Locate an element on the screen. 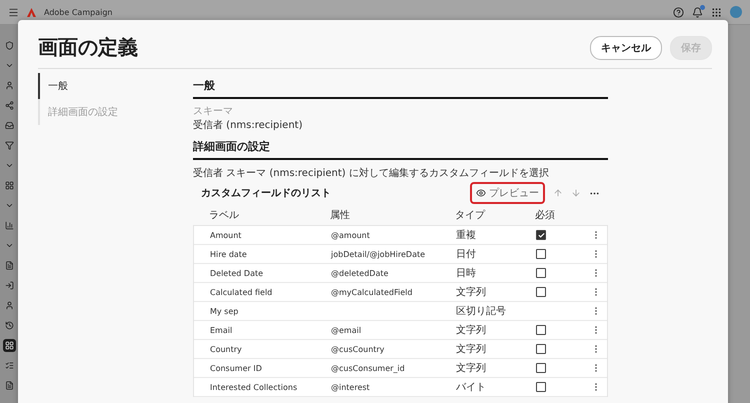 This screenshot has height=403, width=750. grid-icon is located at coordinates (9, 345).